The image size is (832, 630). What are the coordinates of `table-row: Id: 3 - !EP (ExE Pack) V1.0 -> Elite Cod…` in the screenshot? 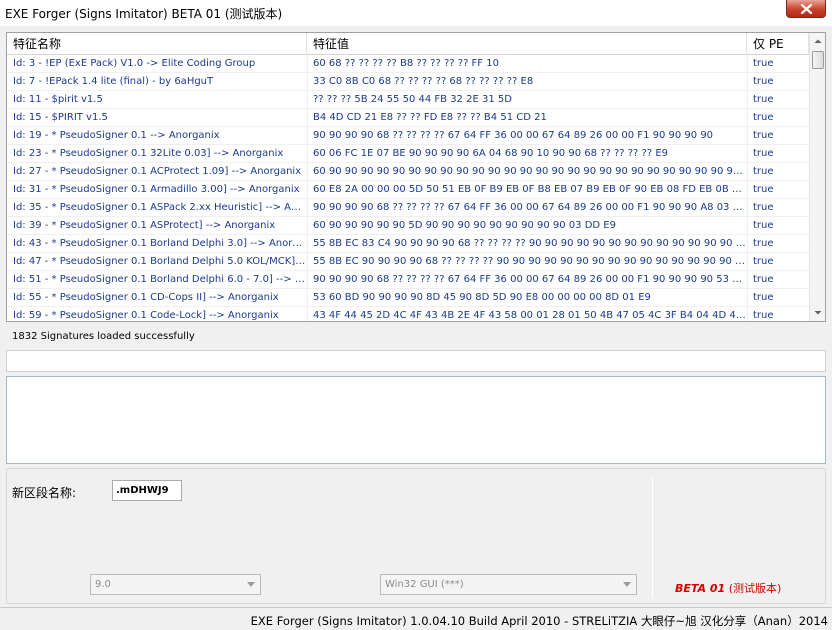 It's located at (408, 64).